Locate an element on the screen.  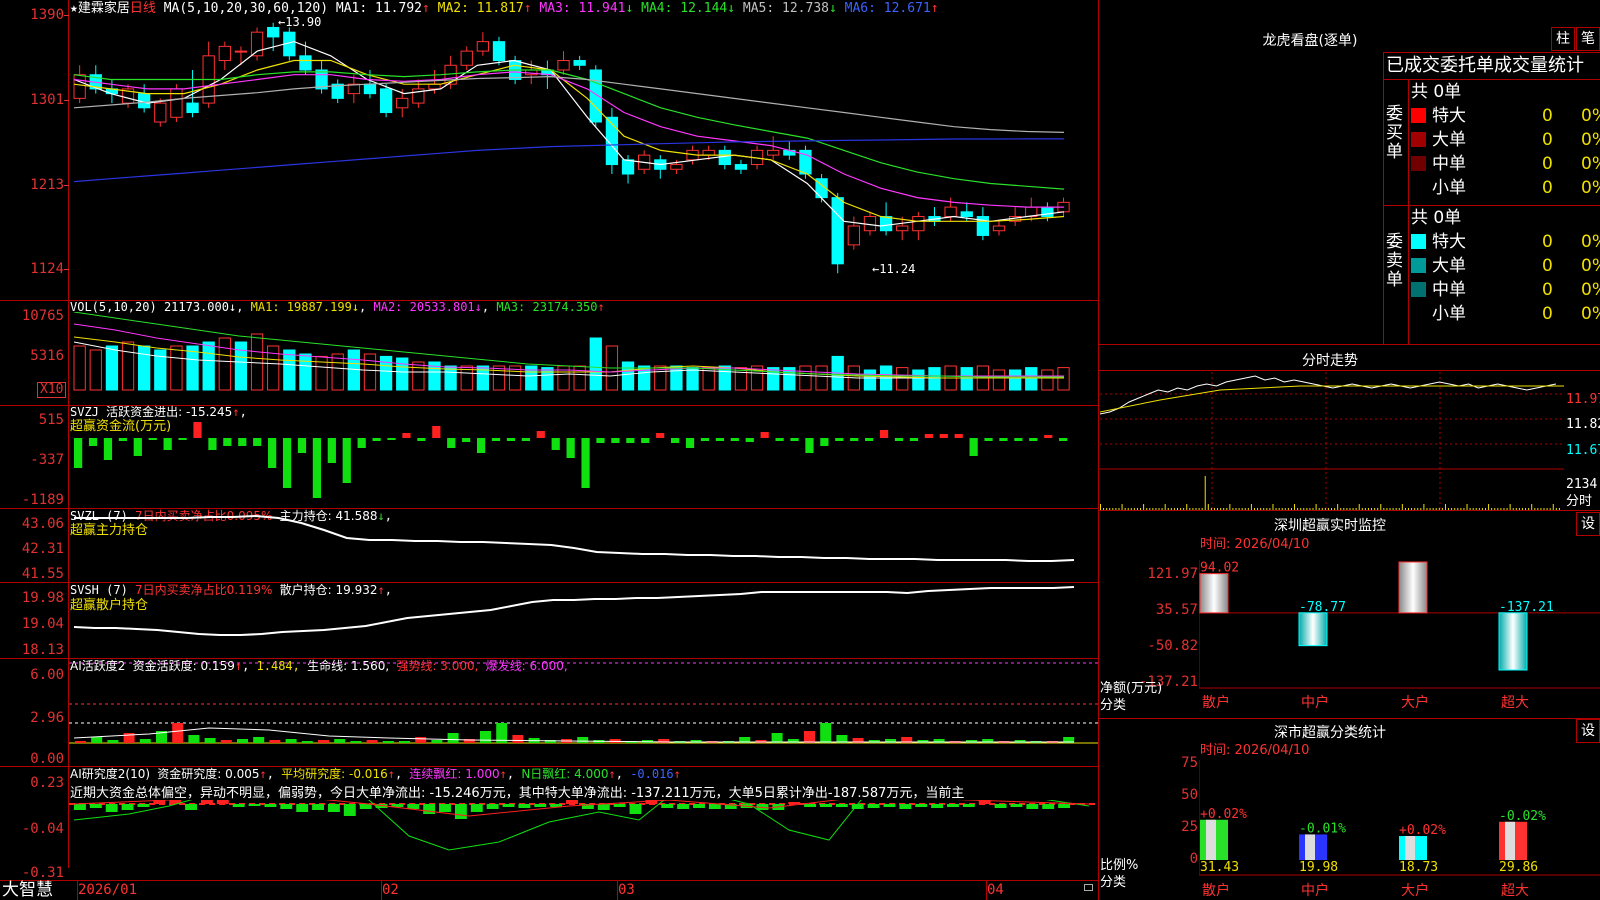
monitor-value-label: -78.77 is located at coordinates (1322, 607).